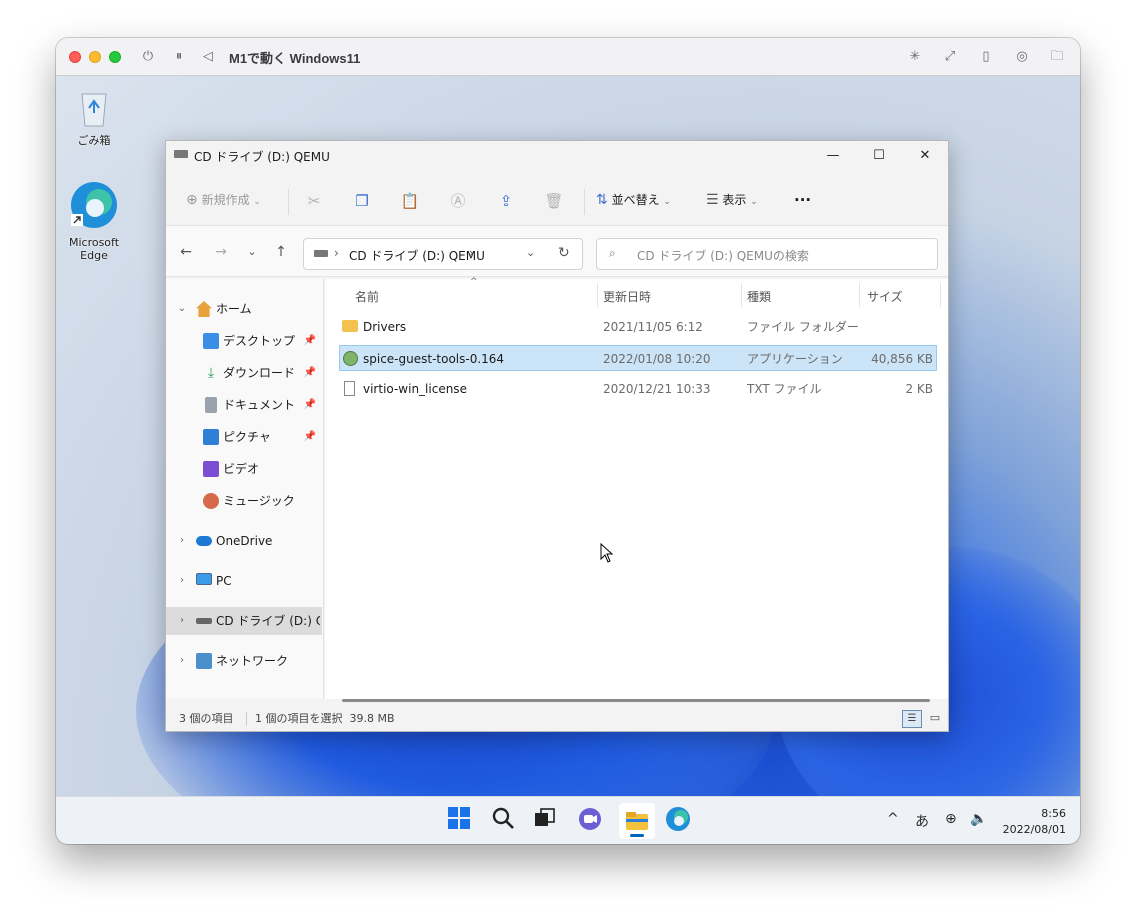 This screenshot has width=1136, height=918. I want to click on column-header-type: 種類, so click(759, 297).